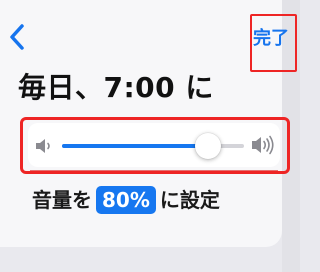 This screenshot has height=272, width=320. I want to click on volume-caption: 音量を 80% に設定, so click(126, 199).